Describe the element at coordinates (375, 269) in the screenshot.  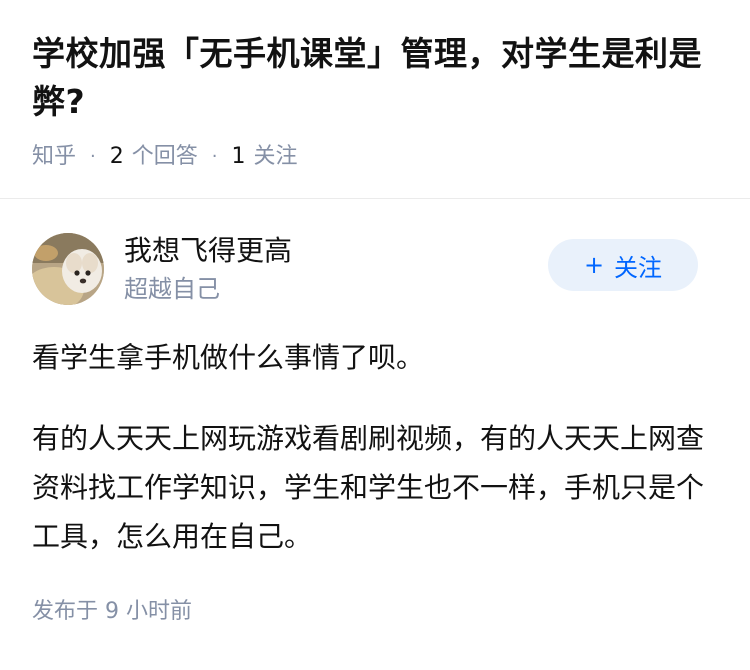
I see `author-row: 我想飞得更高 超越自己 + 关注` at that location.